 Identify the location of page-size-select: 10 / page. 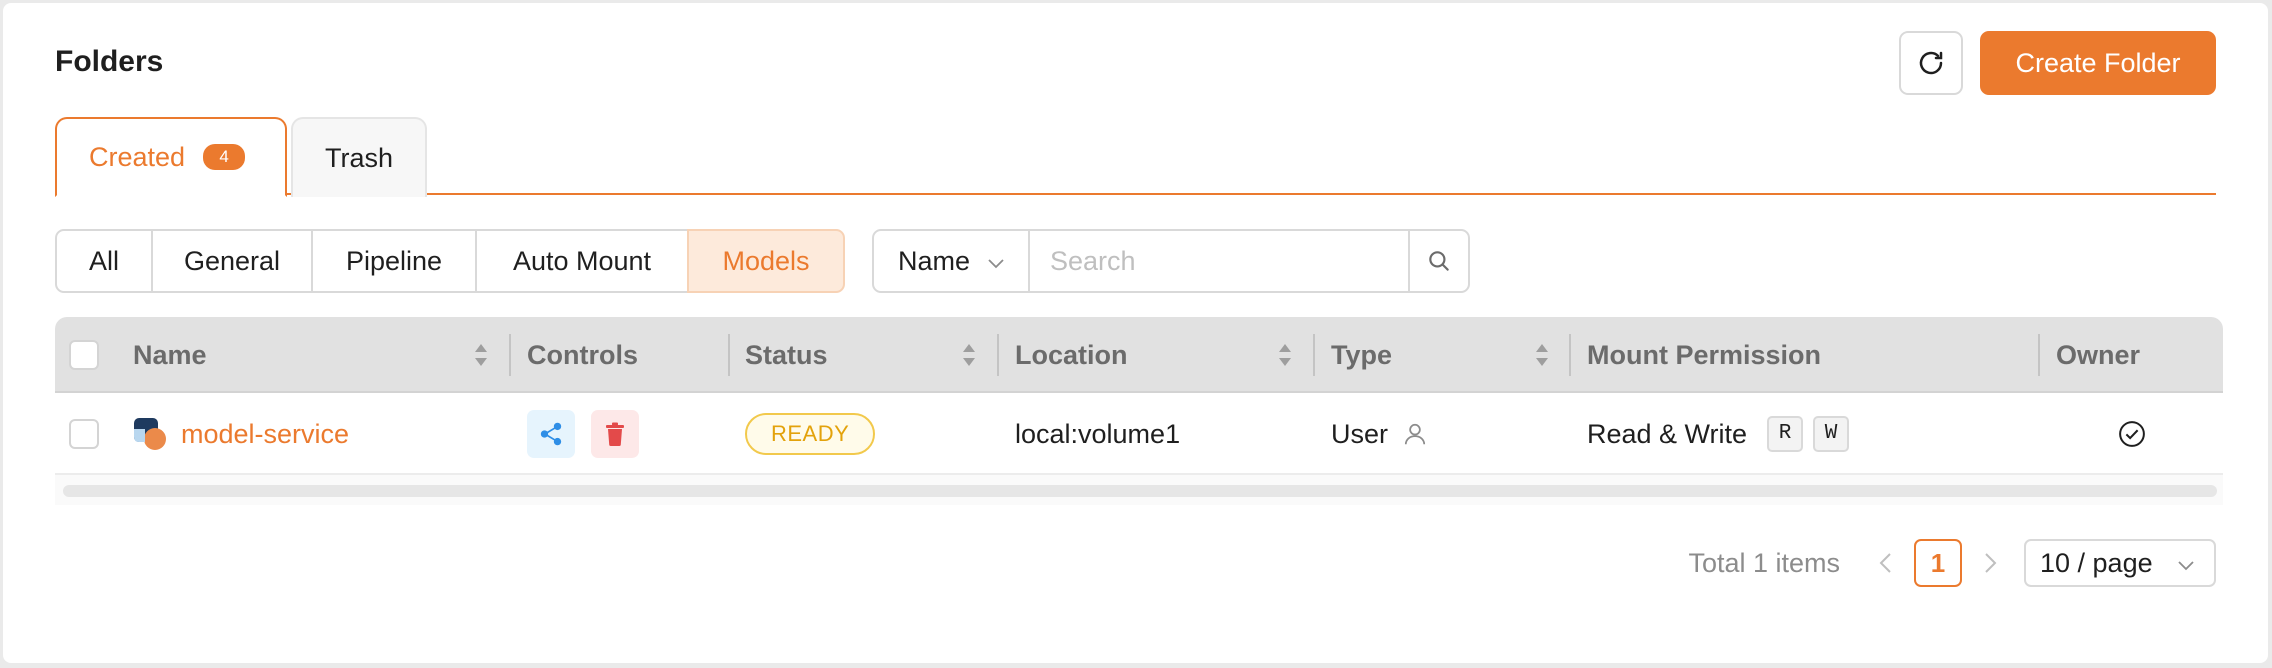
(2120, 563).